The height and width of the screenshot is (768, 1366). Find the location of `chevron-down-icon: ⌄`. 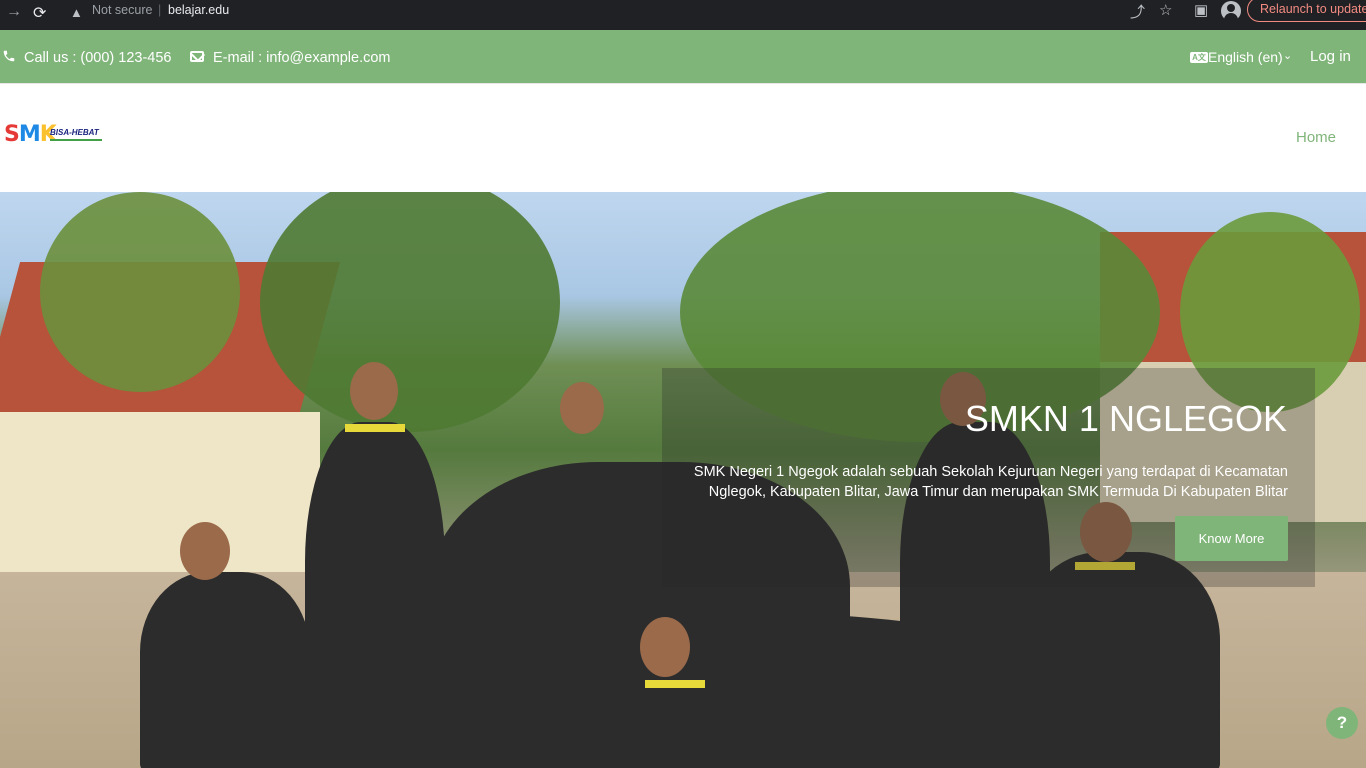

chevron-down-icon: ⌄ is located at coordinates (1287, 55).